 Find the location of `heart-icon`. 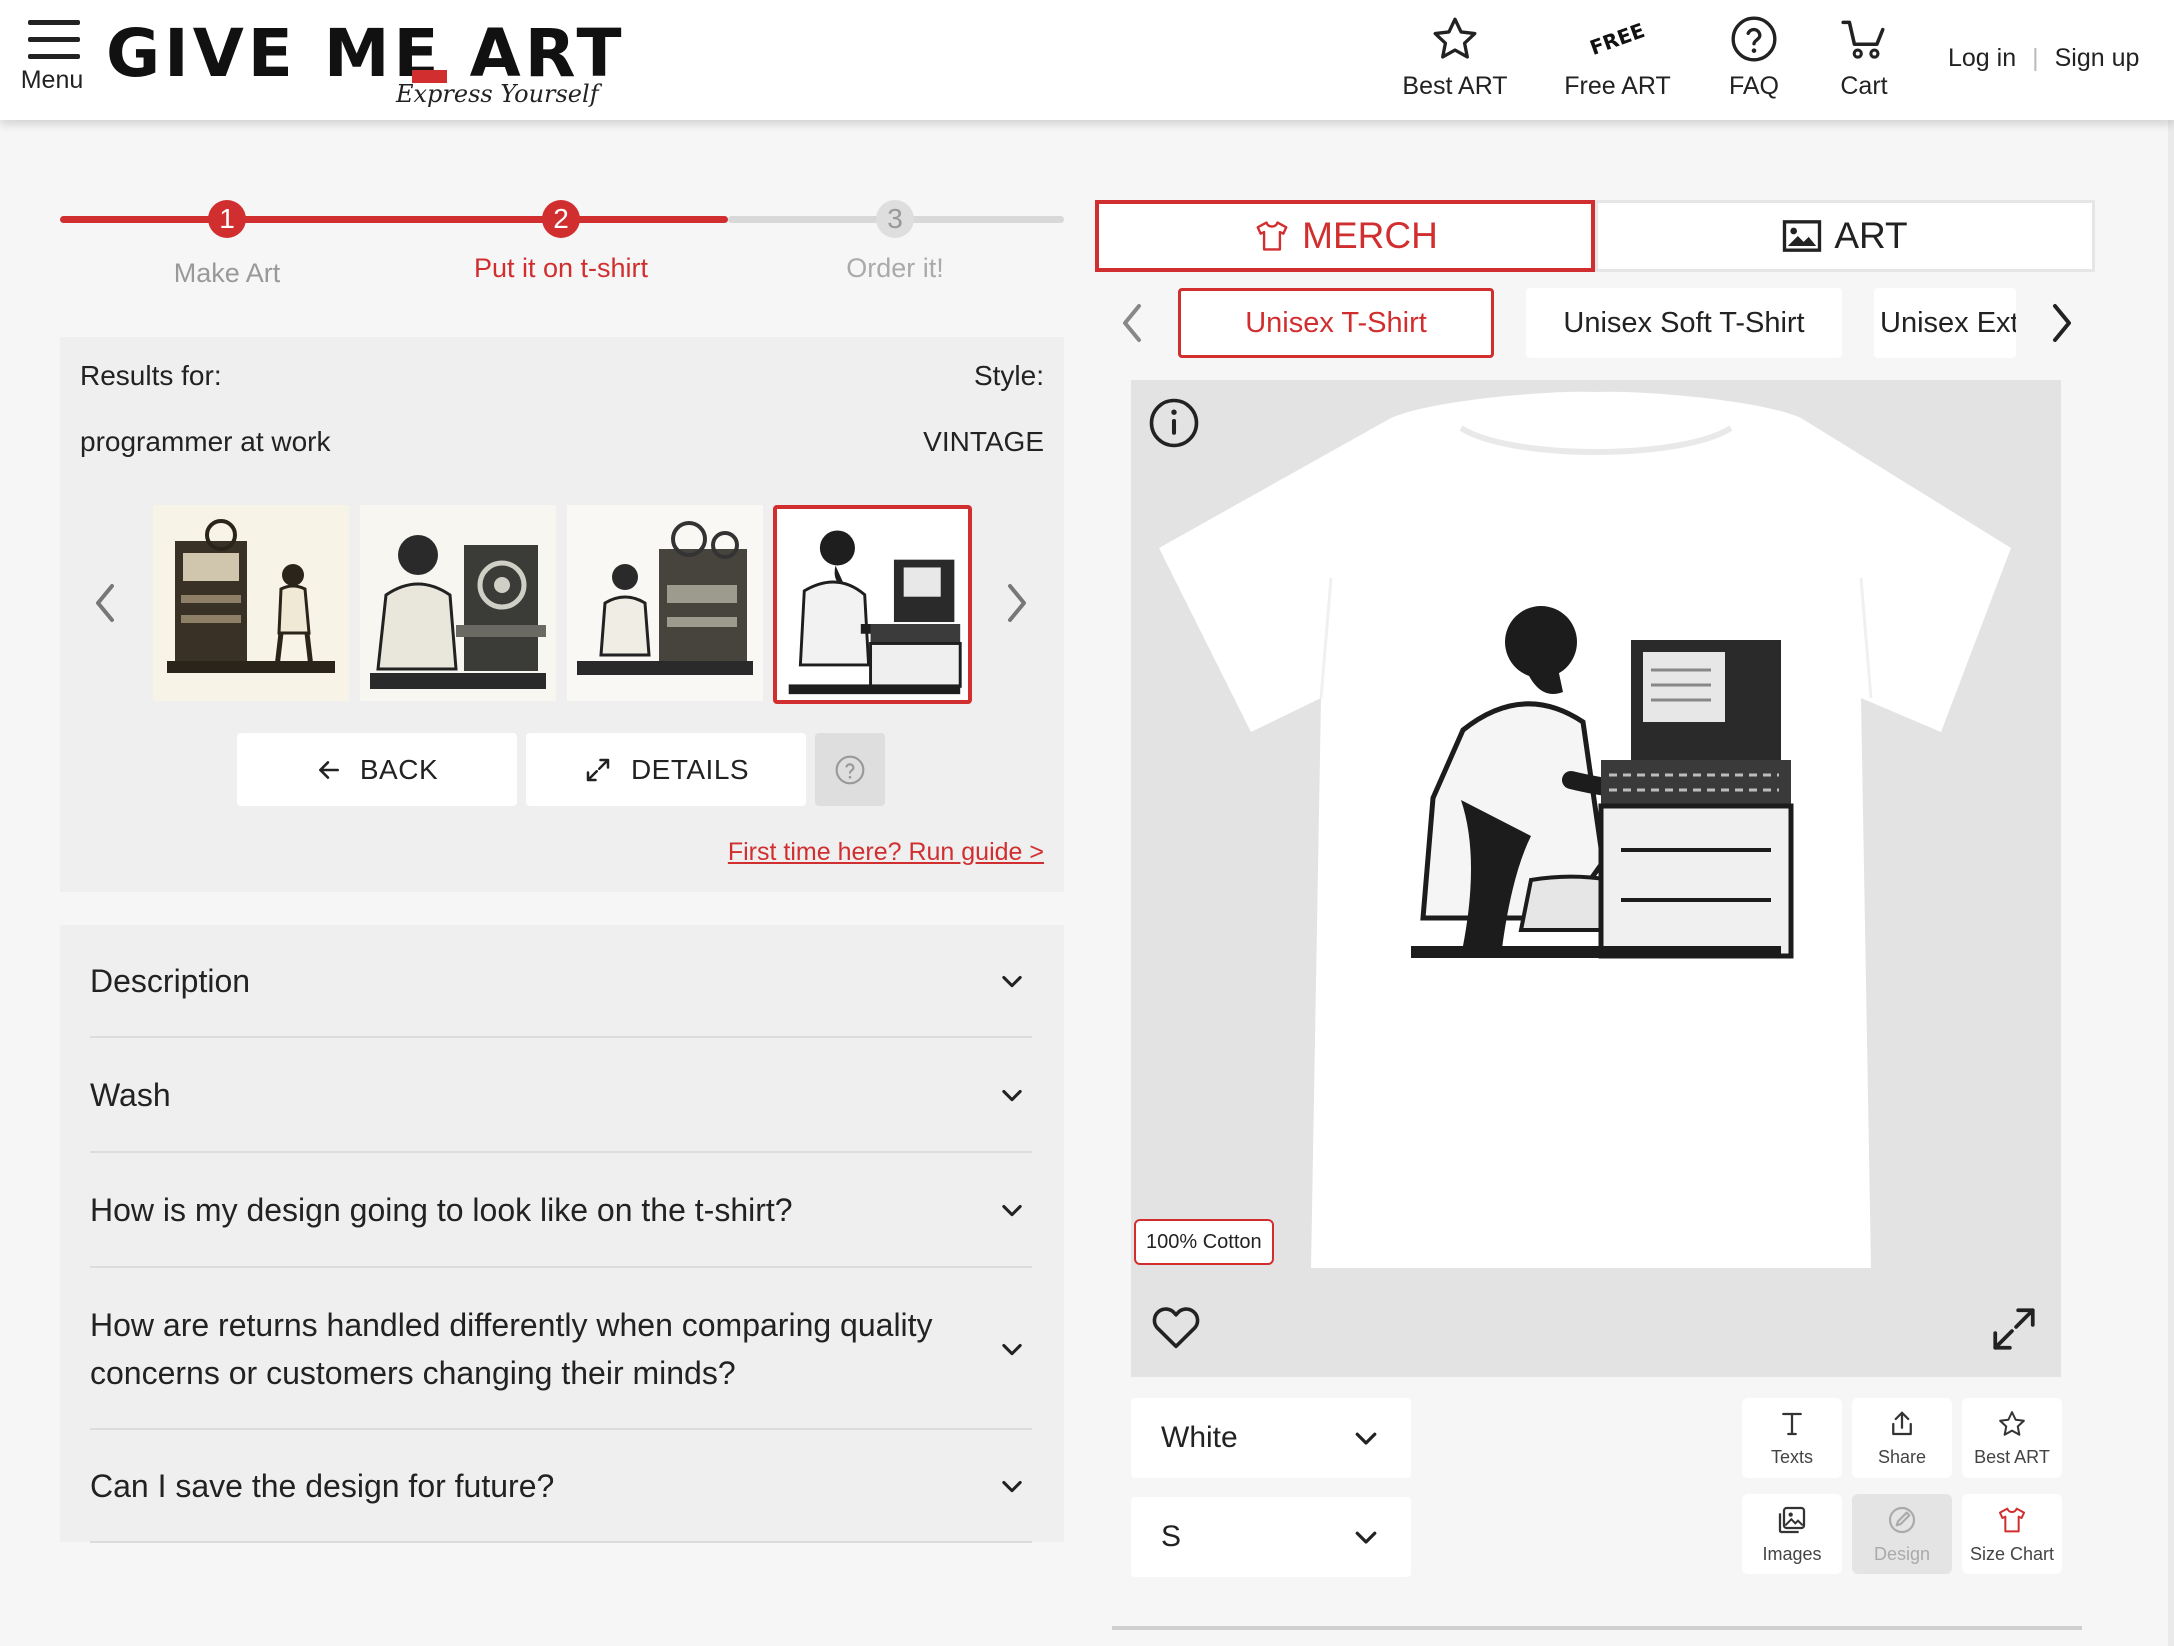

heart-icon is located at coordinates (1176, 1328).